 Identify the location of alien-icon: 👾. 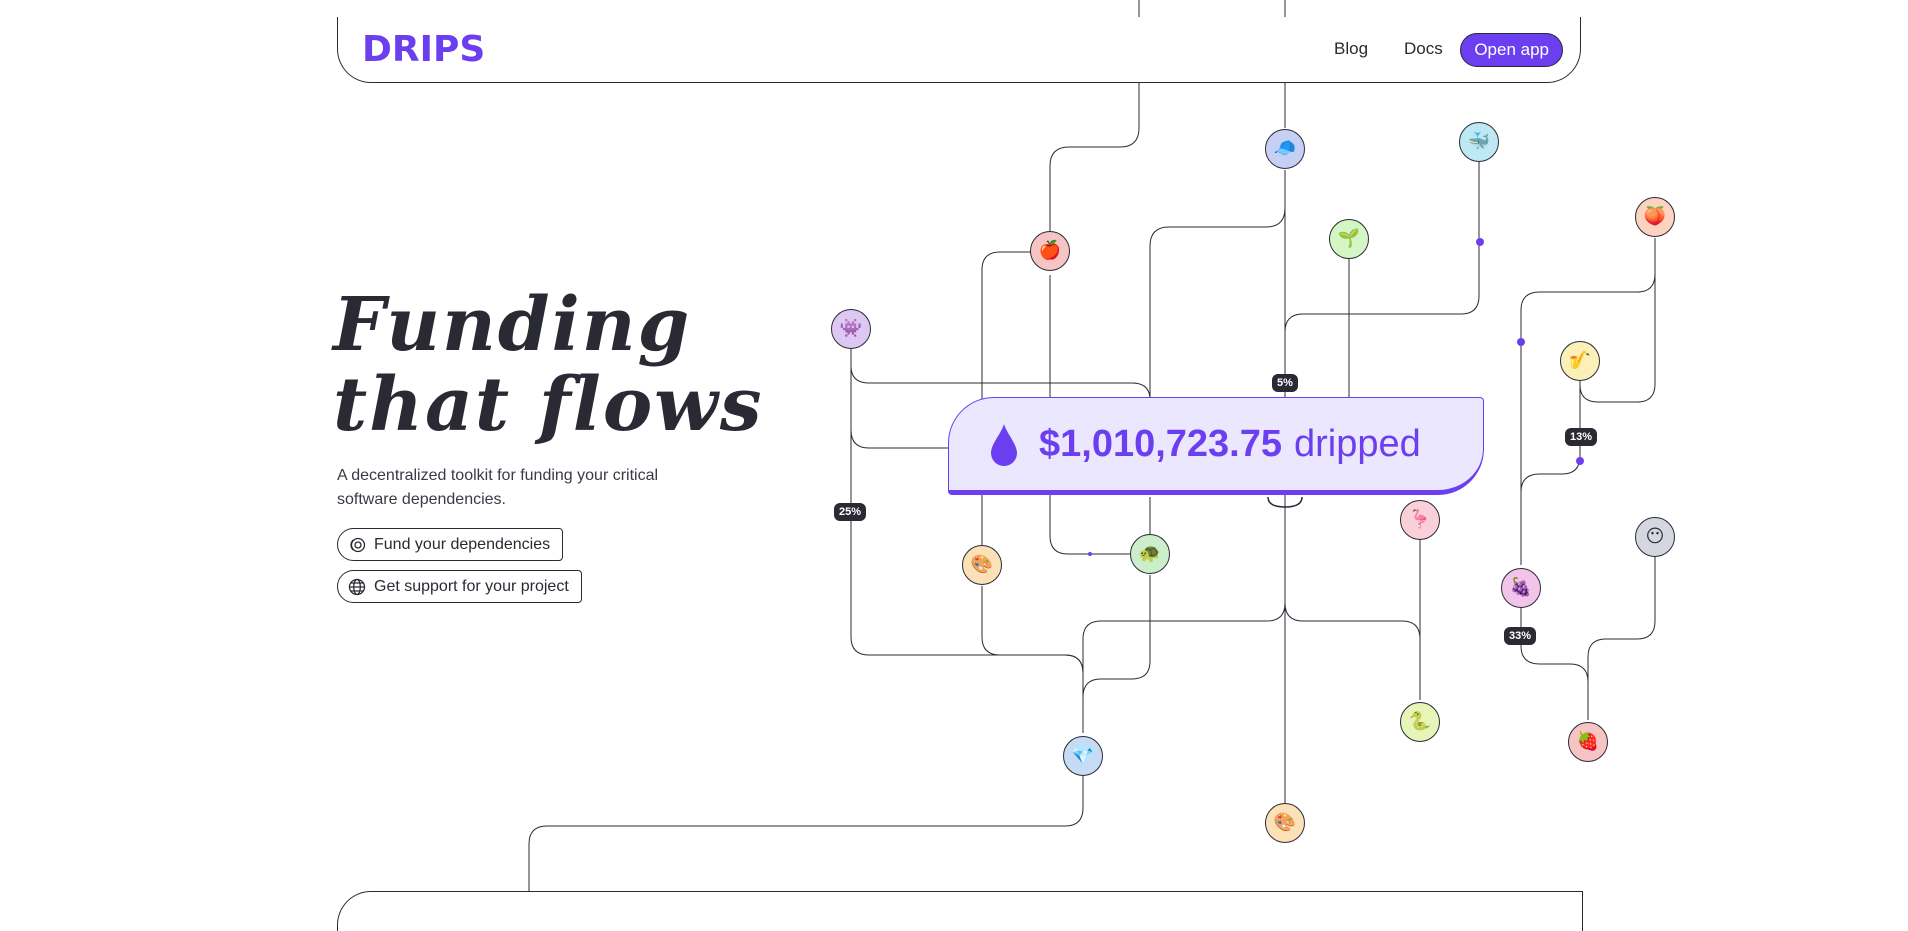
(851, 328).